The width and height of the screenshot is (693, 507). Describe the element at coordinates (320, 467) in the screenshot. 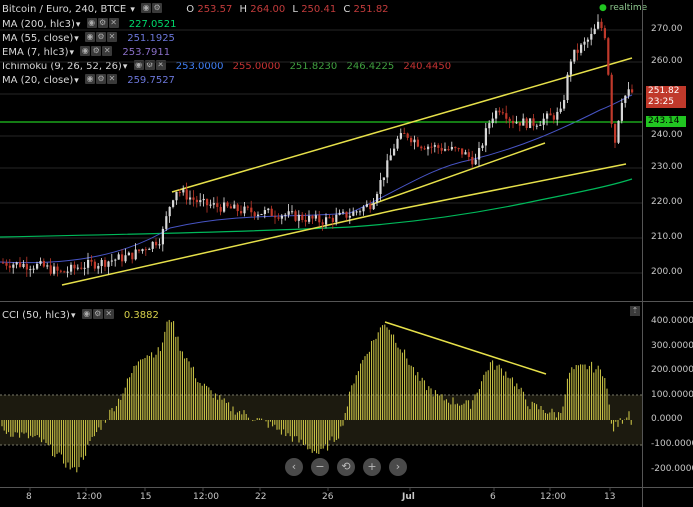

I see `zoom-out-button: −` at that location.